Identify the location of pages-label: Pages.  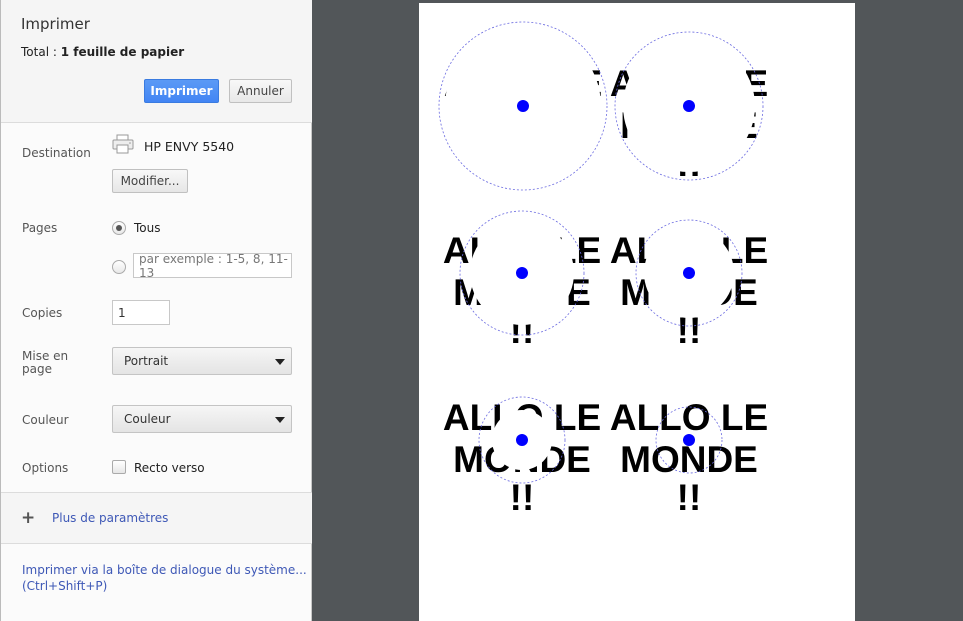
(40, 228).